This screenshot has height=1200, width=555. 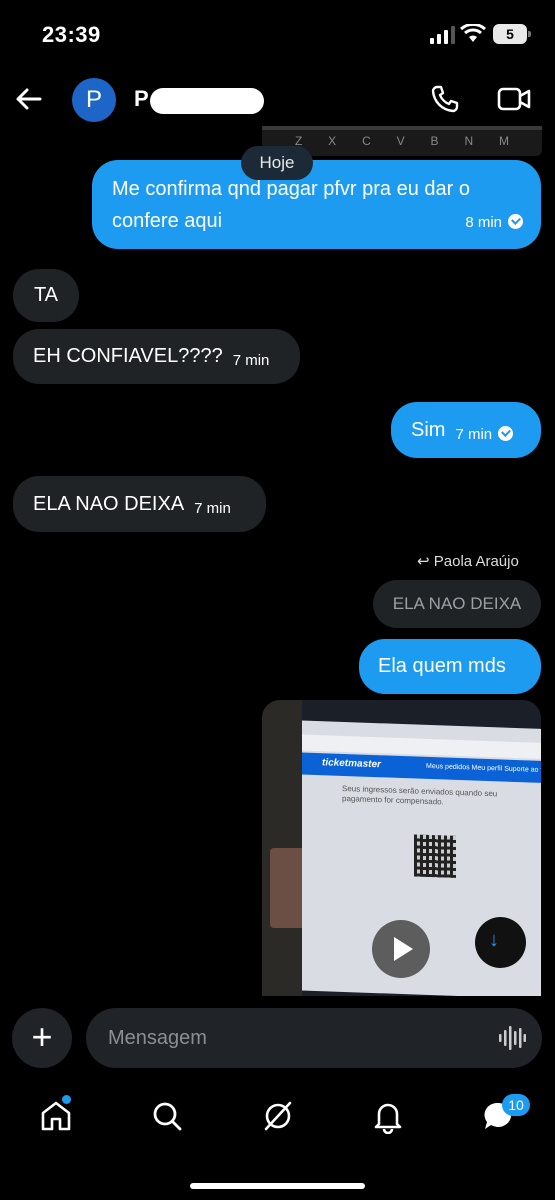 What do you see at coordinates (29, 99) in the screenshot?
I see `back-arrow-icon` at bounding box center [29, 99].